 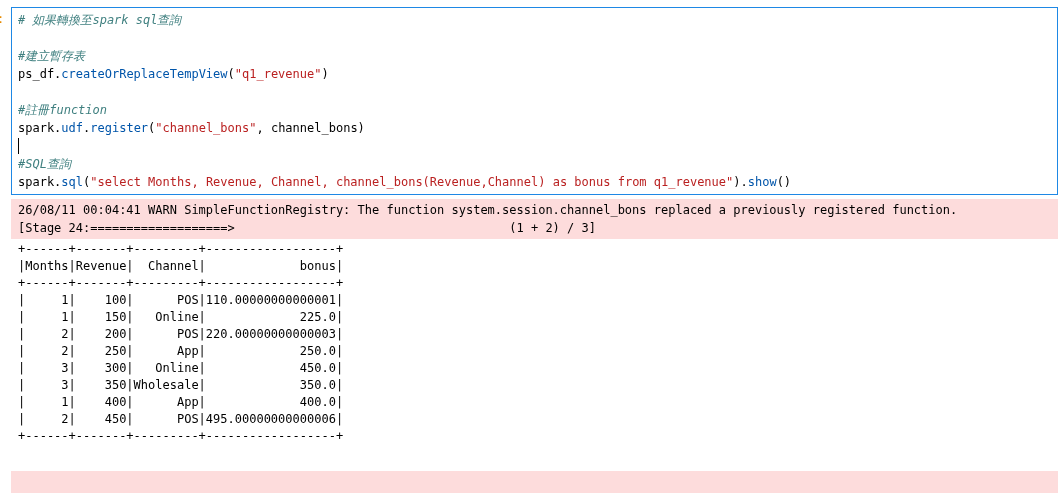 I want to click on code-comment: #SQL查詢, so click(x=44, y=164).